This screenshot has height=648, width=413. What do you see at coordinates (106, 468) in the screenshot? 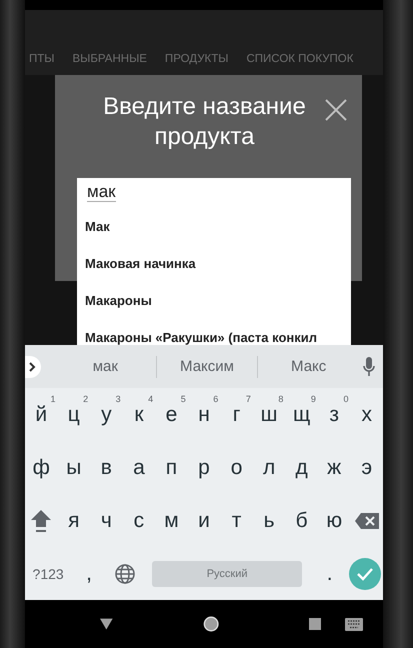
I see `key: в` at bounding box center [106, 468].